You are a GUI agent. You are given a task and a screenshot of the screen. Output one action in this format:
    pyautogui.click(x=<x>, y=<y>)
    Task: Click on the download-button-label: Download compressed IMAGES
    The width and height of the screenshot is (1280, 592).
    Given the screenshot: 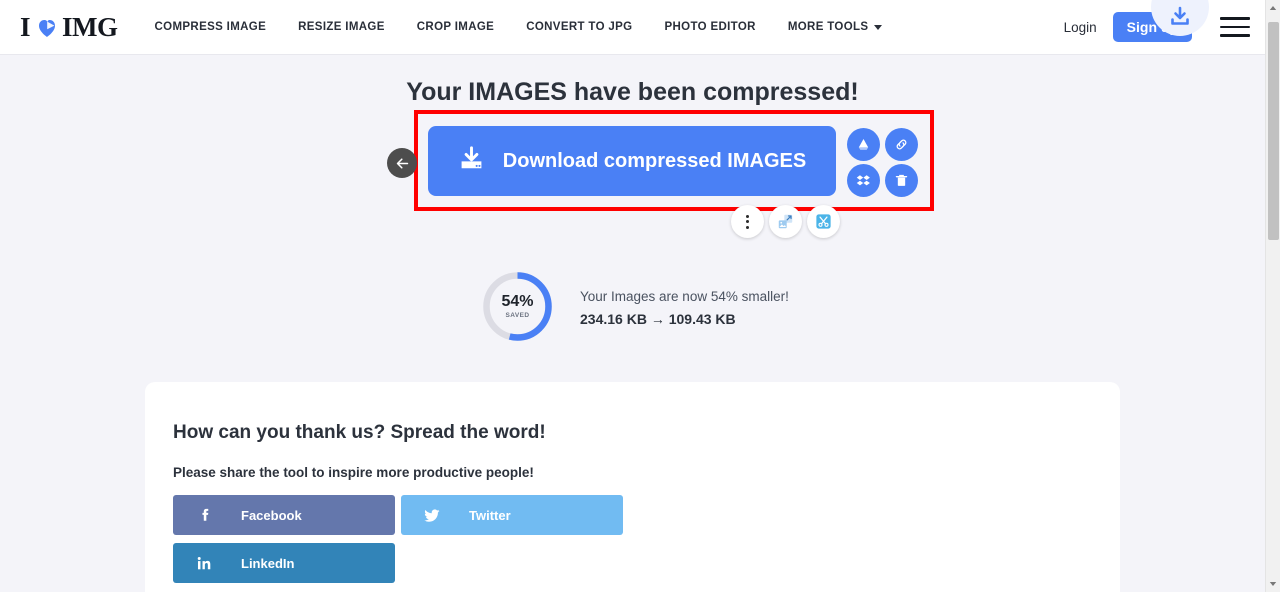 What is the action you would take?
    pyautogui.click(x=654, y=160)
    